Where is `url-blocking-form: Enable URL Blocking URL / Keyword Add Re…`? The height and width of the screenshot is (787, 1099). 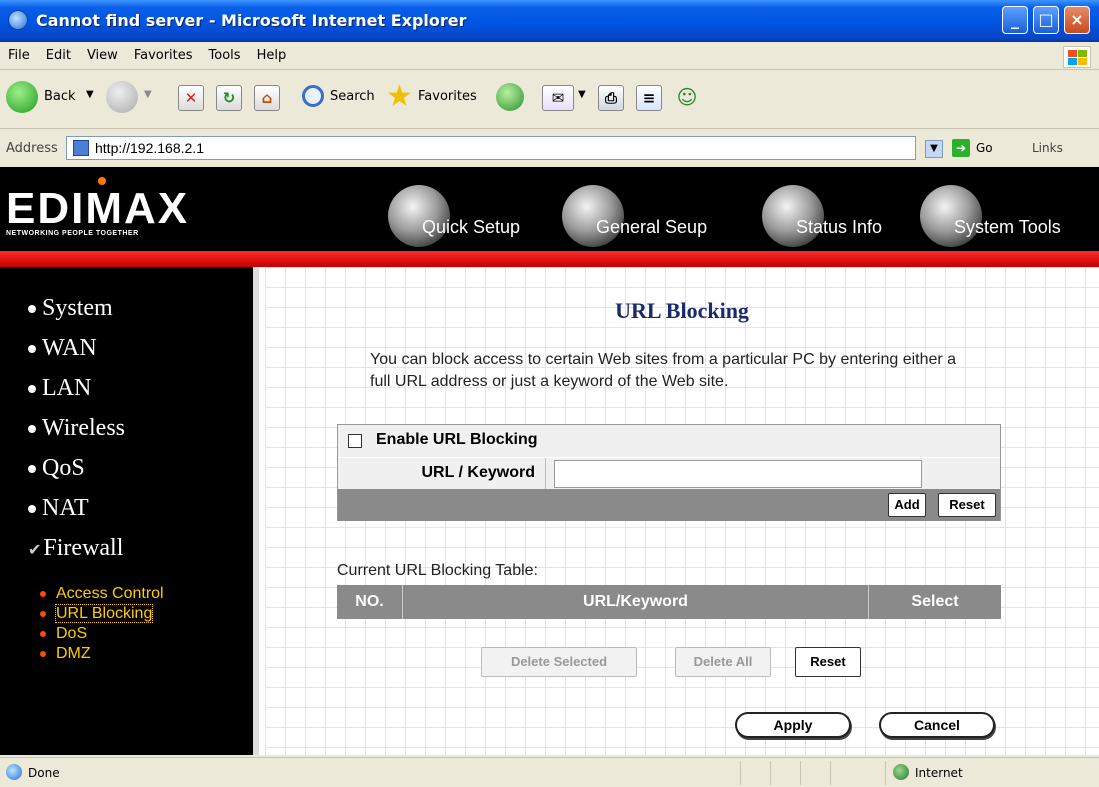
url-blocking-form: Enable URL Blocking URL / Keyword Add Re… is located at coordinates (669, 472).